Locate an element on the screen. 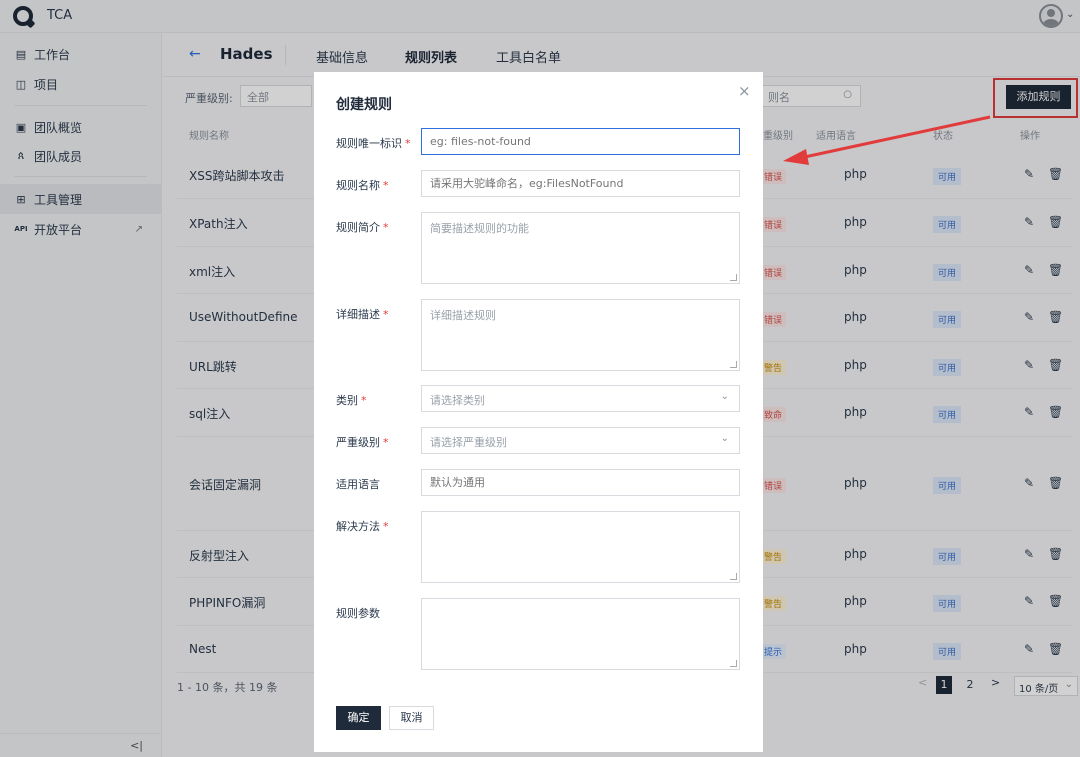 This screenshot has height=757, width=1080. rule-summary-textarea: 简要描述规则的功能 is located at coordinates (580, 248).